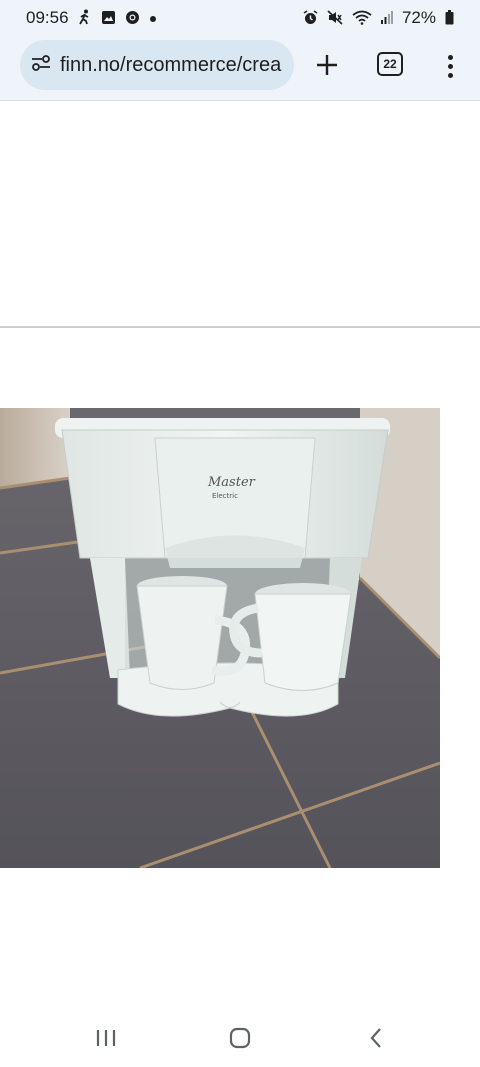  Describe the element at coordinates (85, 18) in the screenshot. I see `walking-icon` at that location.